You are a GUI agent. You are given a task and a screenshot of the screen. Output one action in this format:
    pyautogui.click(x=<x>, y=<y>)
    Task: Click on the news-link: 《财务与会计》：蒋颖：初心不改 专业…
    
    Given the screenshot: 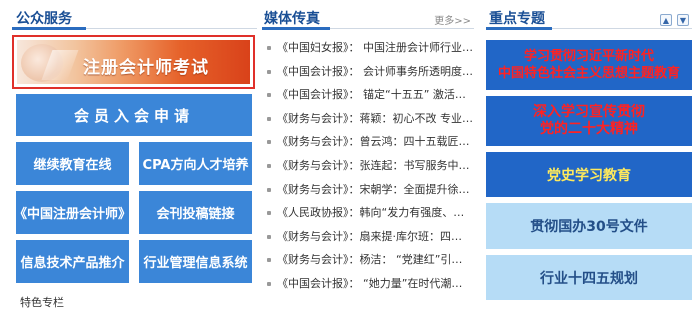 What is the action you would take?
    pyautogui.click(x=375, y=119)
    